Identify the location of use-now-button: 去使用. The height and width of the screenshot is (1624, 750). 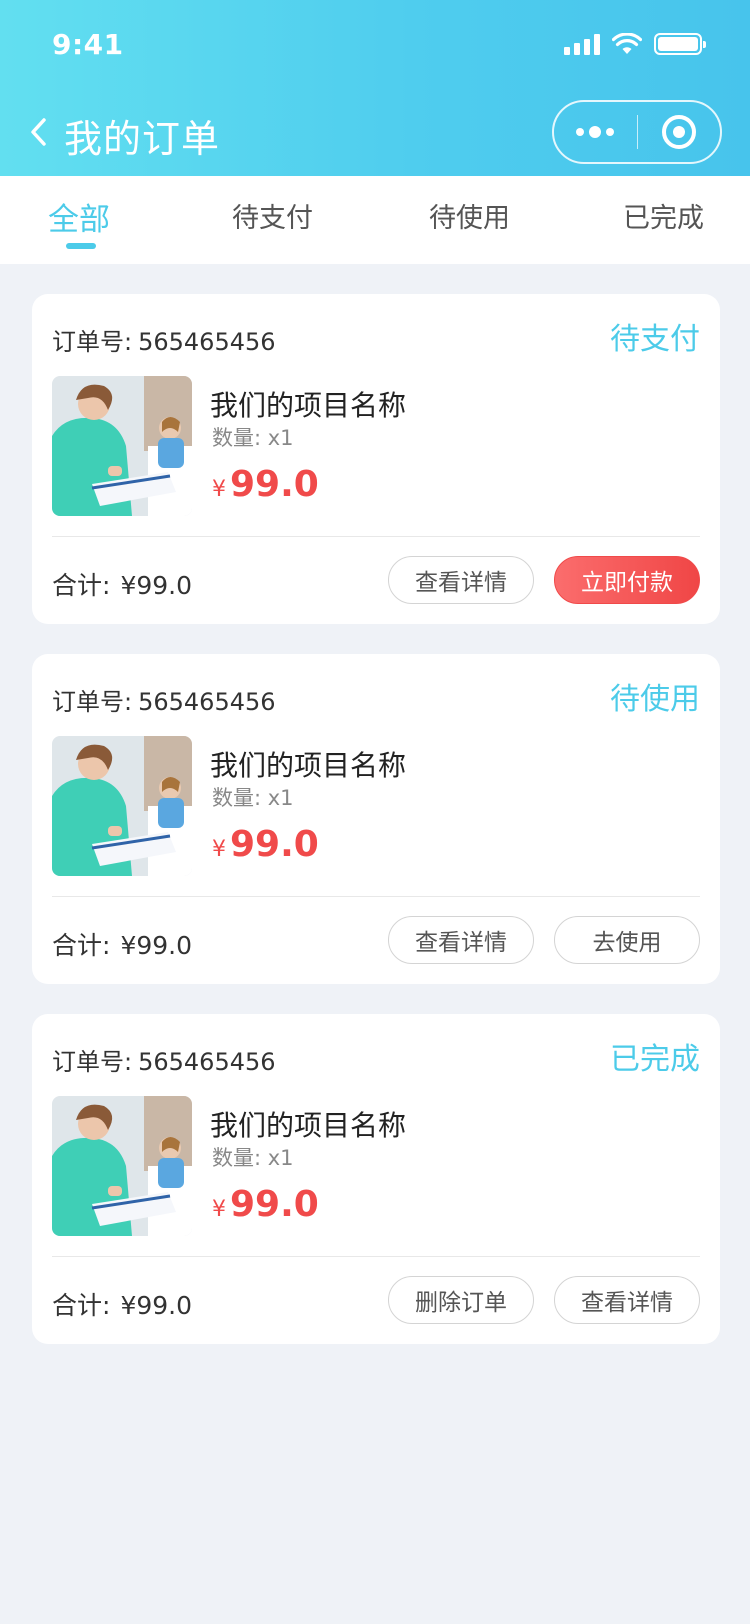
(627, 940).